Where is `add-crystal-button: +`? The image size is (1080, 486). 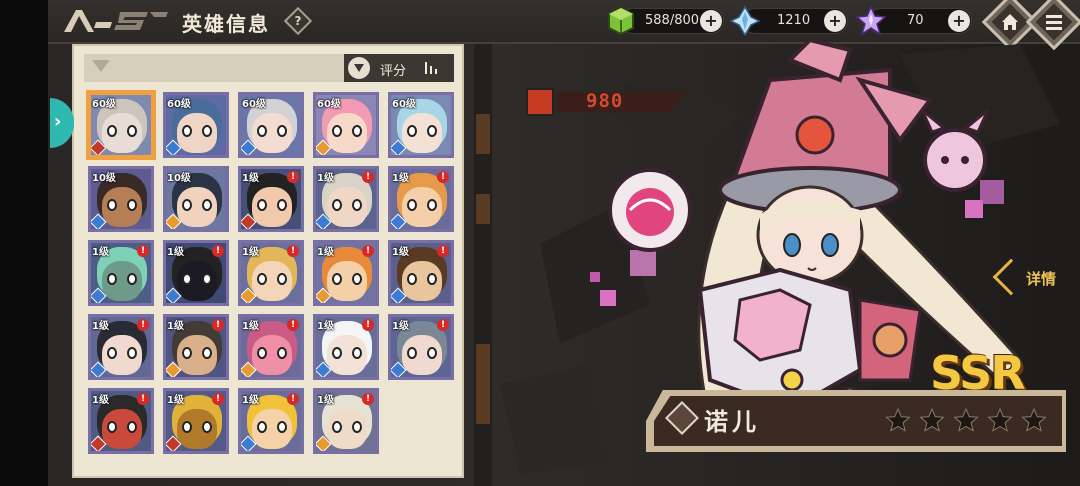
add-crystal-button: + is located at coordinates (835, 21).